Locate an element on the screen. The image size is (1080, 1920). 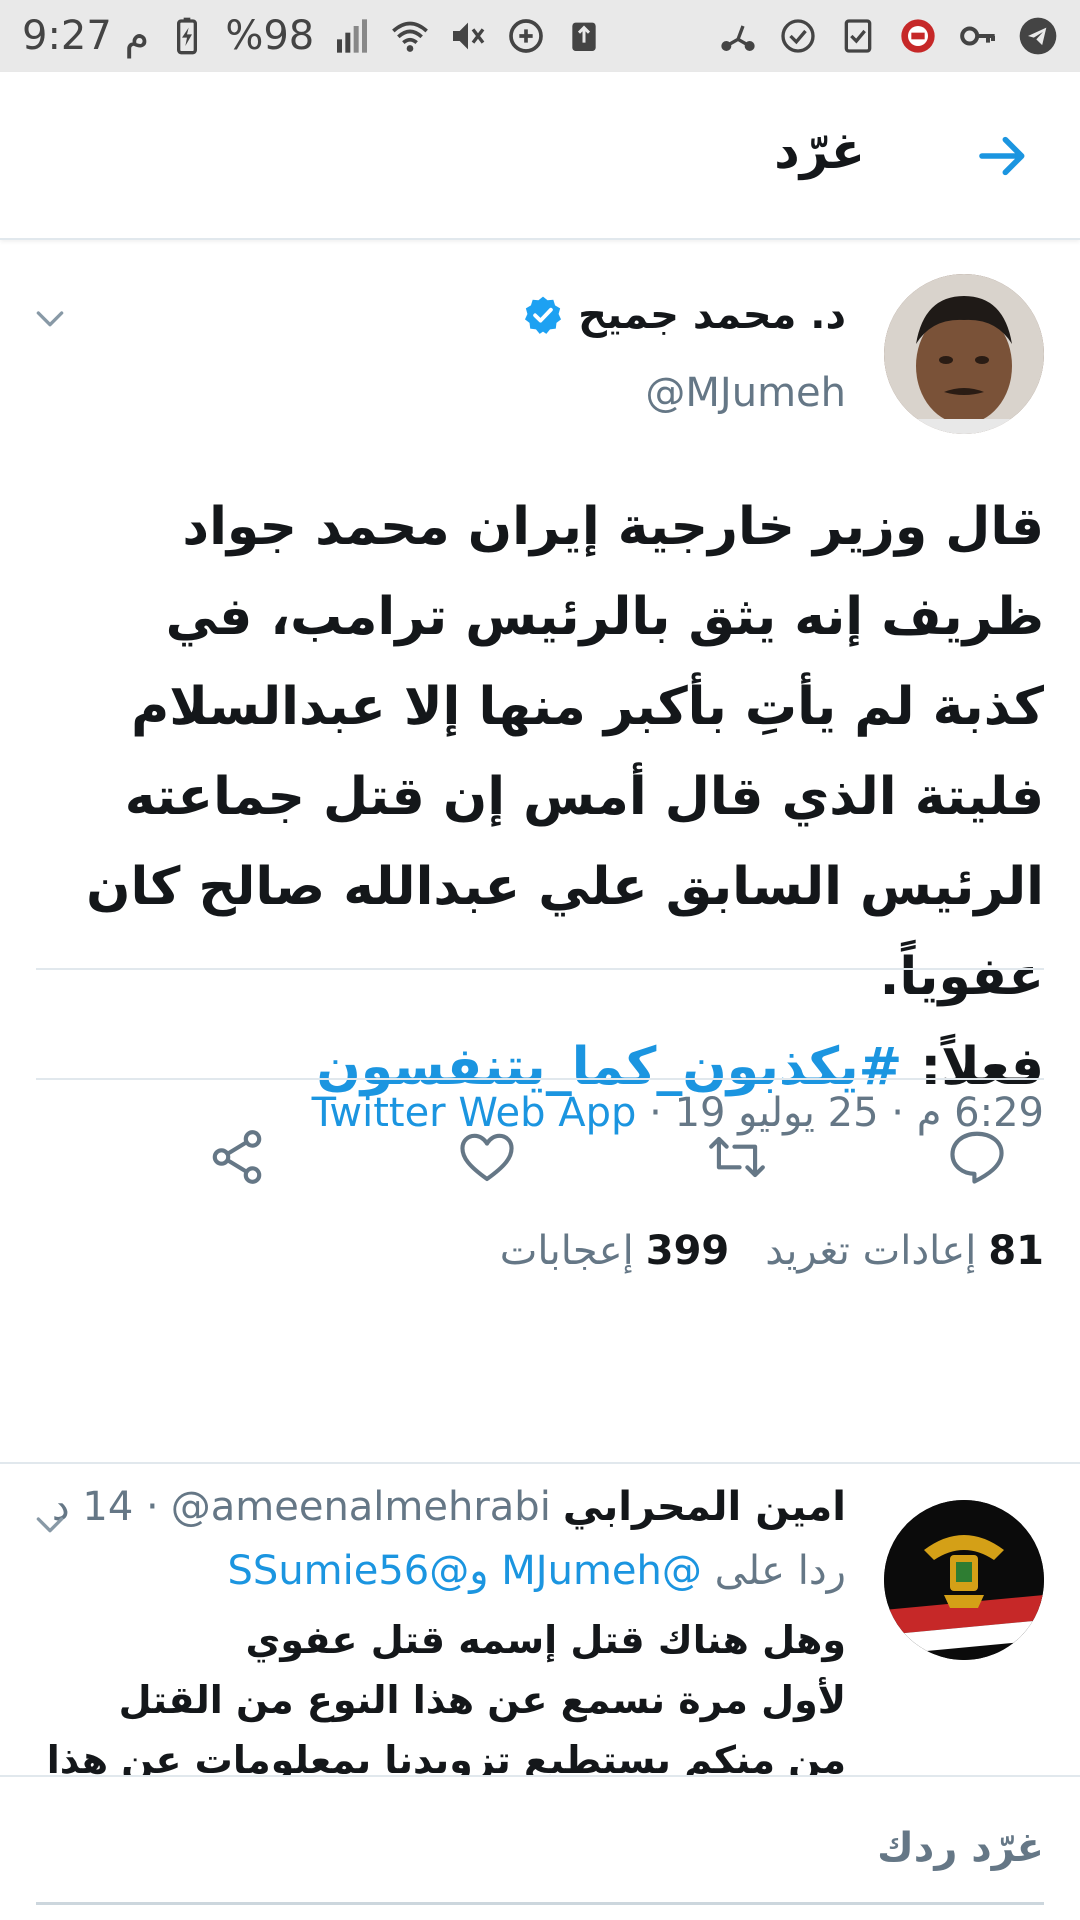
arrow-right-icon is located at coordinates (1002, 156).